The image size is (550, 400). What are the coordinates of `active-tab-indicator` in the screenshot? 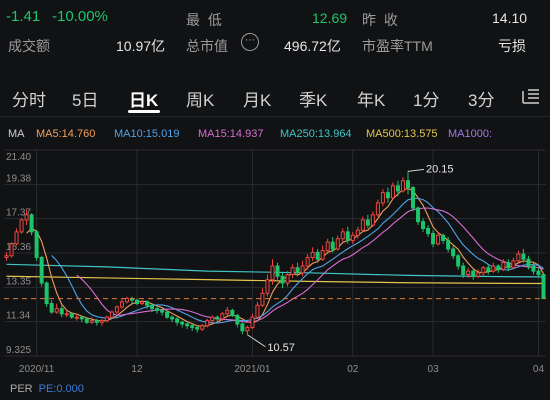 It's located at (144, 111).